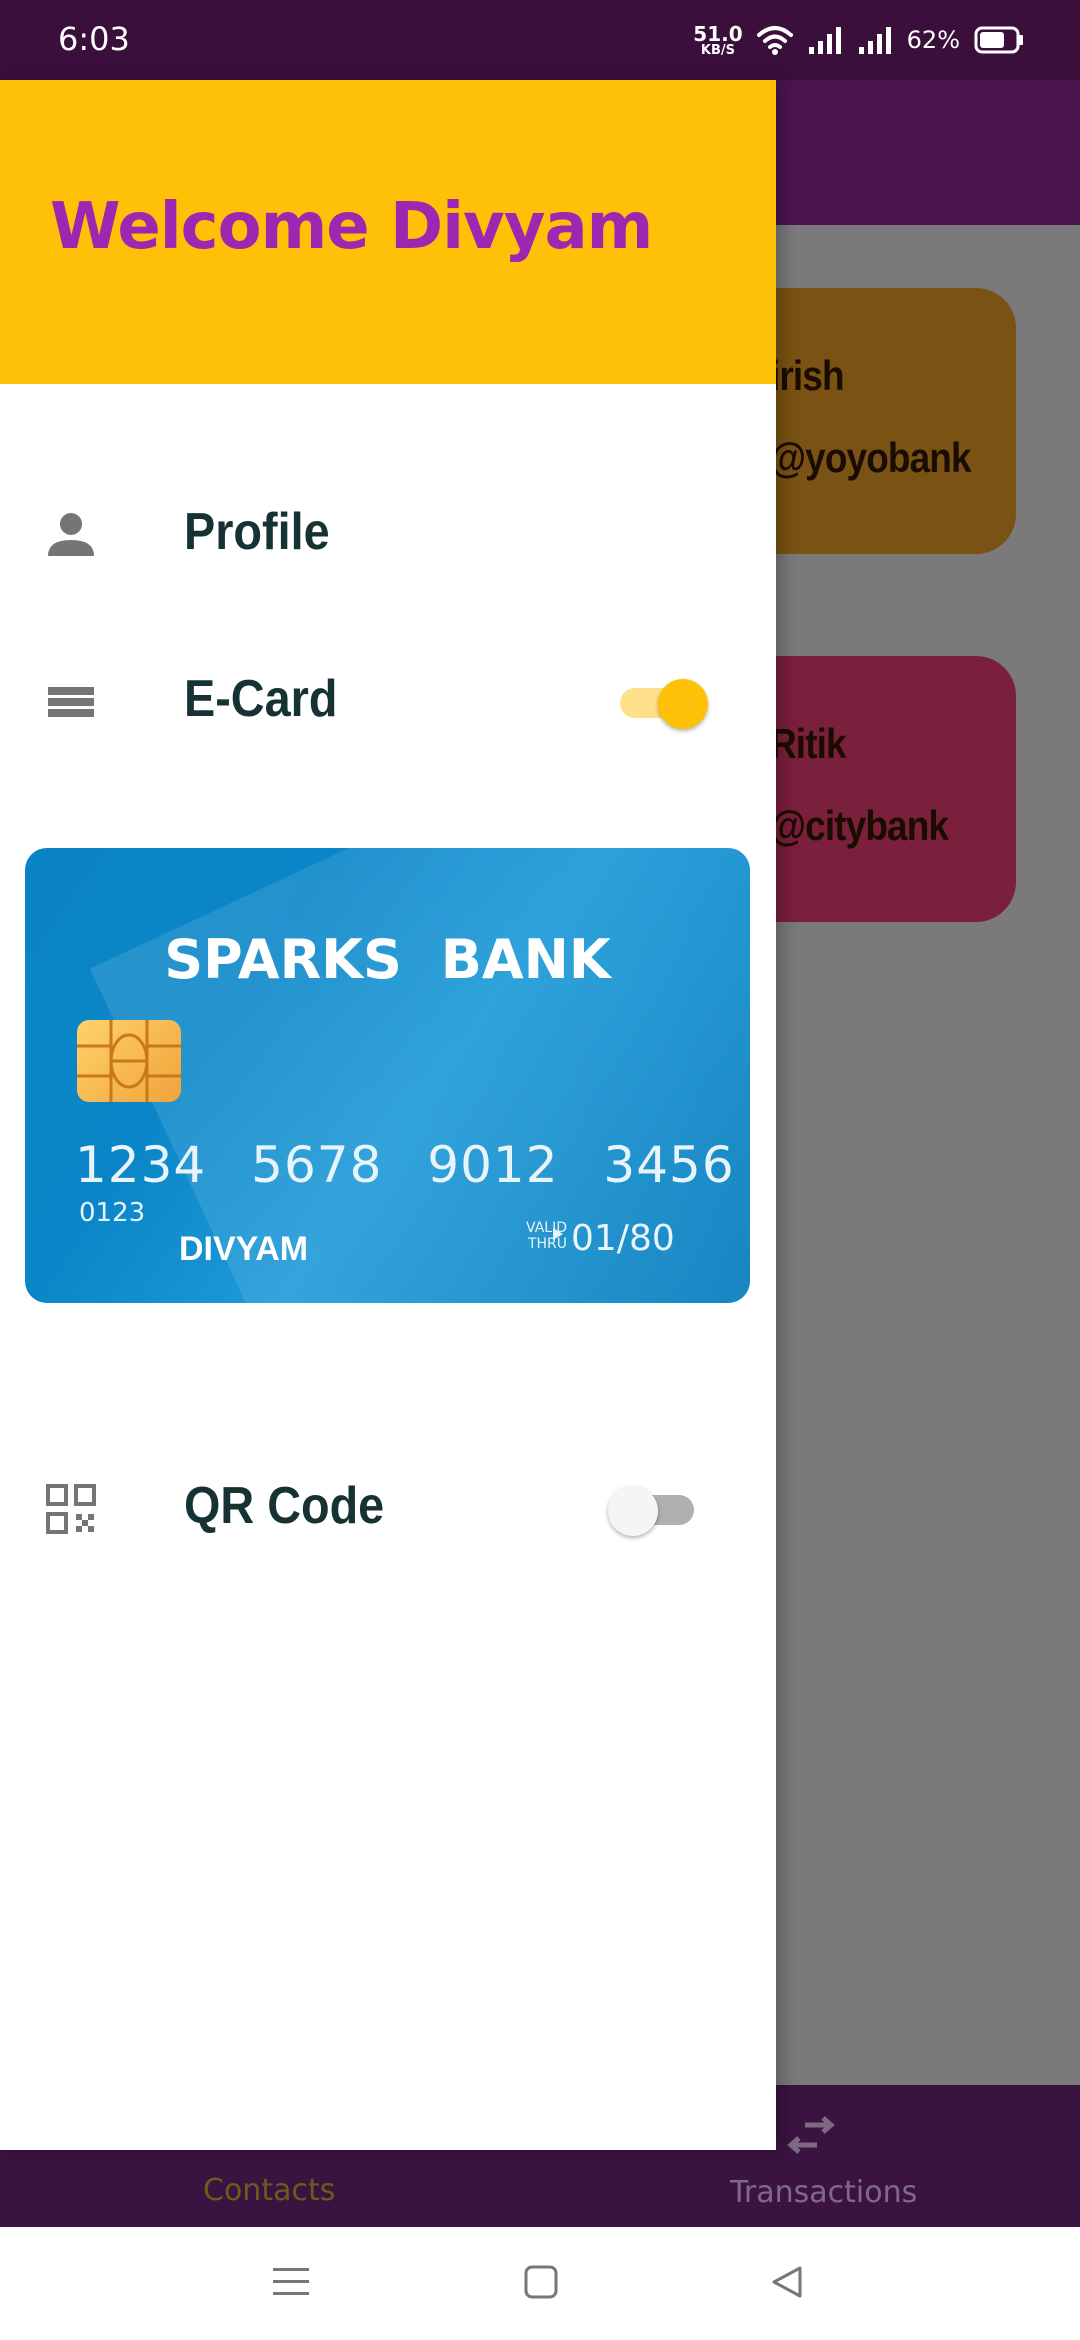  Describe the element at coordinates (811, 2135) in the screenshot. I see `swap-arrows-icon` at that location.